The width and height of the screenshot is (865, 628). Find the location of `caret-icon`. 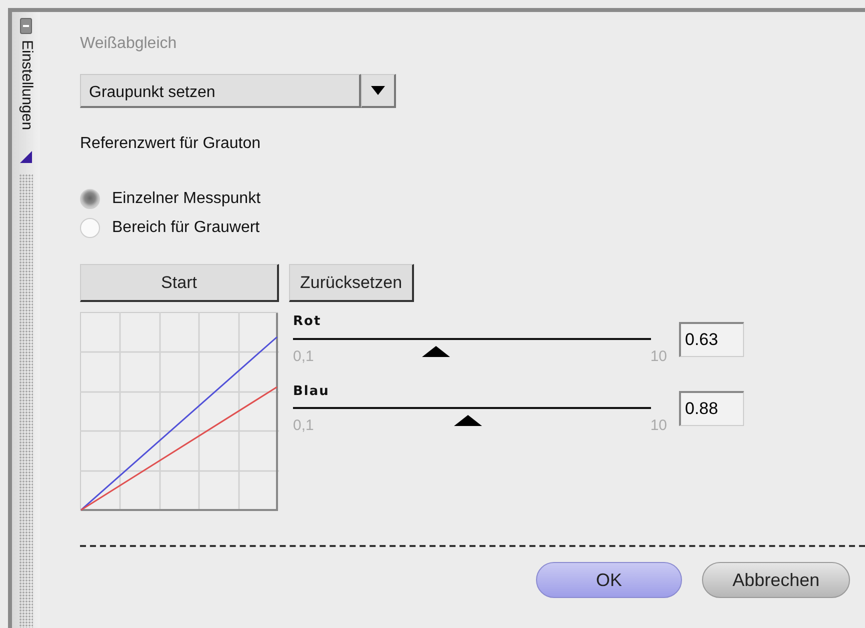

caret-icon is located at coordinates (378, 90).